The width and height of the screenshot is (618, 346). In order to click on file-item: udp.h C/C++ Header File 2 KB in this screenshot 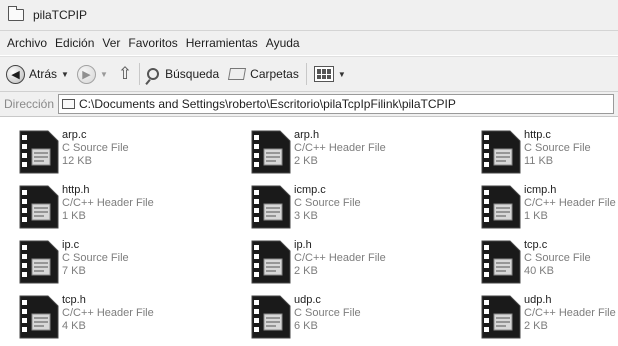, I will do `click(549, 320)`.